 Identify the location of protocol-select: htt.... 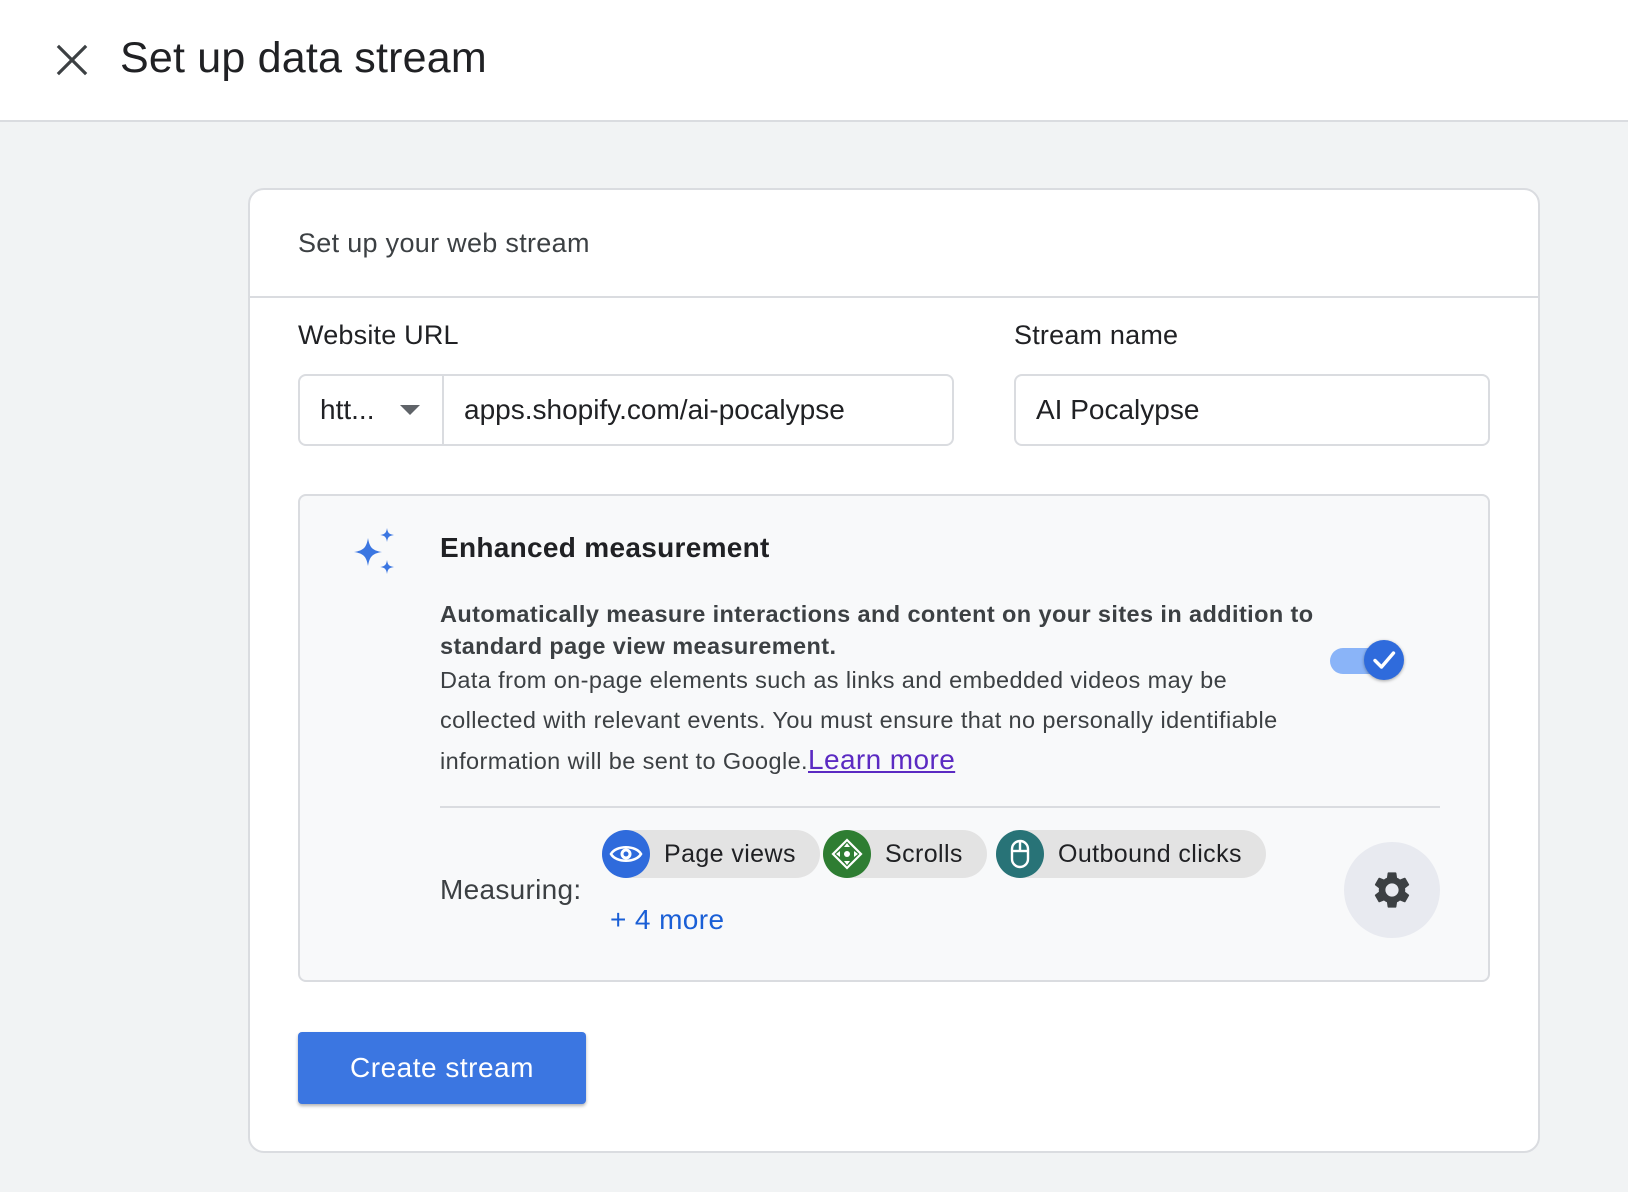
(372, 410).